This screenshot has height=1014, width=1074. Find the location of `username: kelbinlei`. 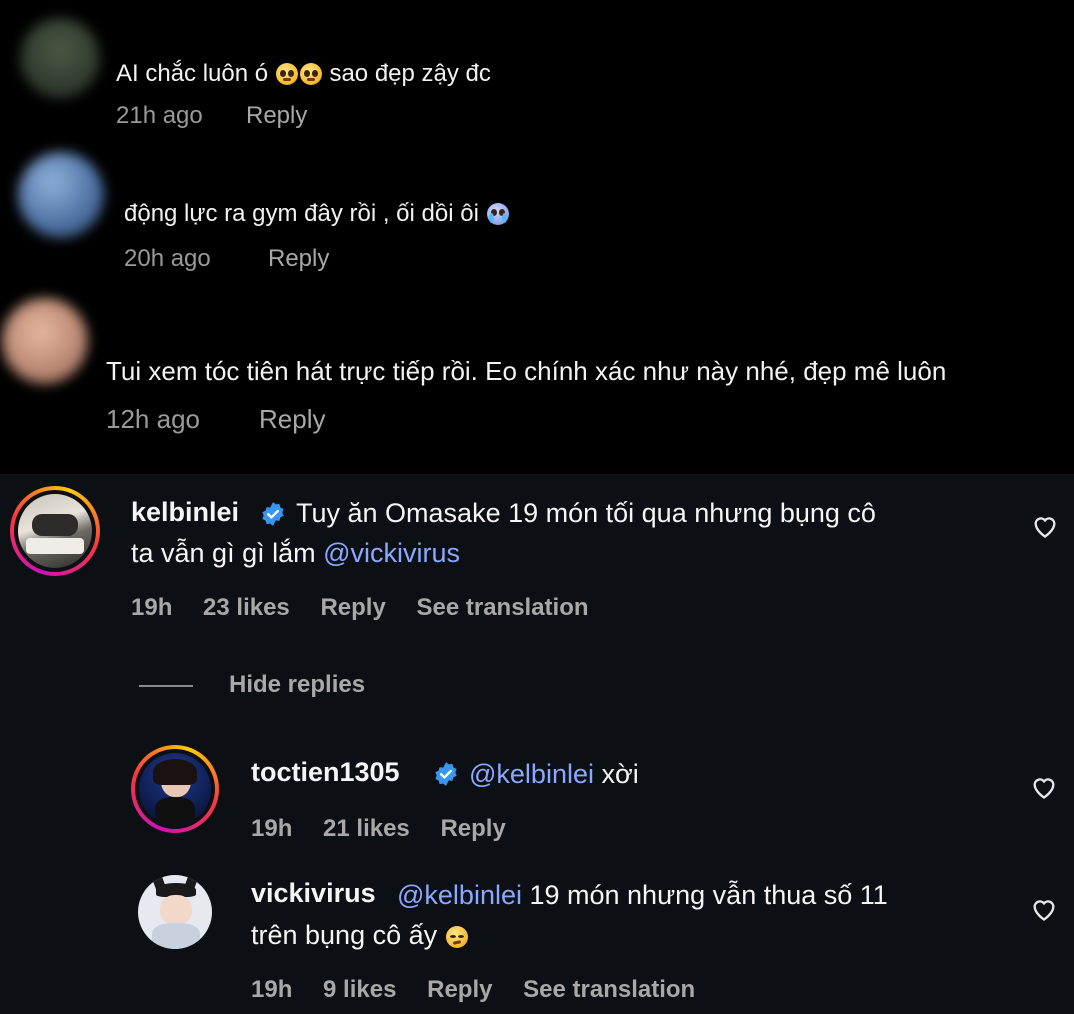

username: kelbinlei is located at coordinates (185, 512).